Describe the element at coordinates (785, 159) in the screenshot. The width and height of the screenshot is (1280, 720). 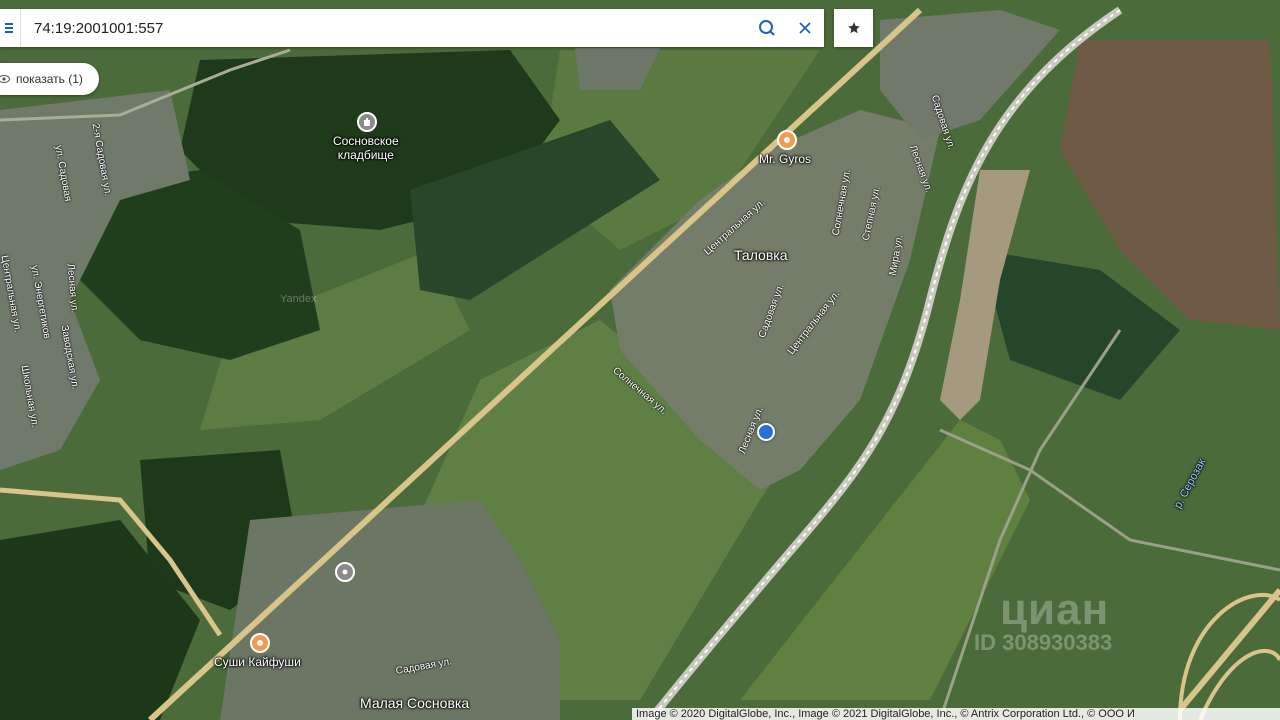
I see `gyros-label: Mr. Gyros` at that location.